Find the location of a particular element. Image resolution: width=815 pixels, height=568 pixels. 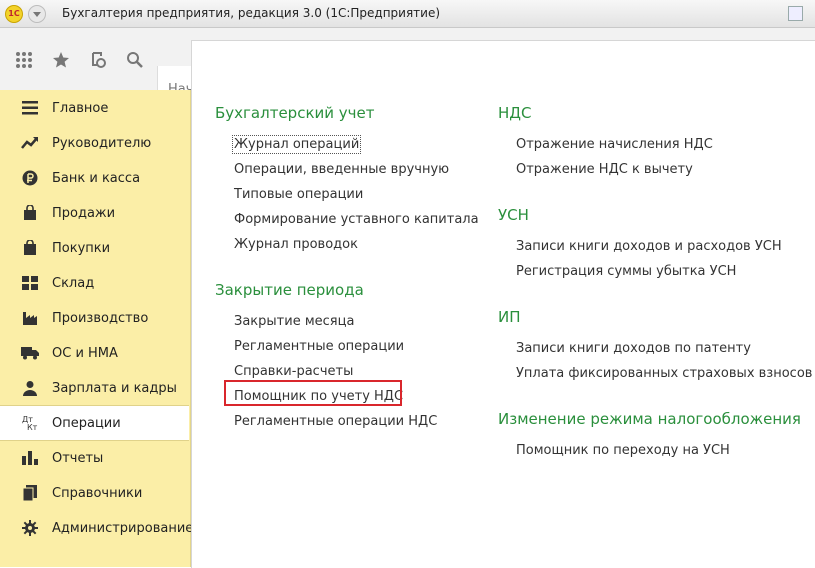

main-menu-button is located at coordinates (37, 14).